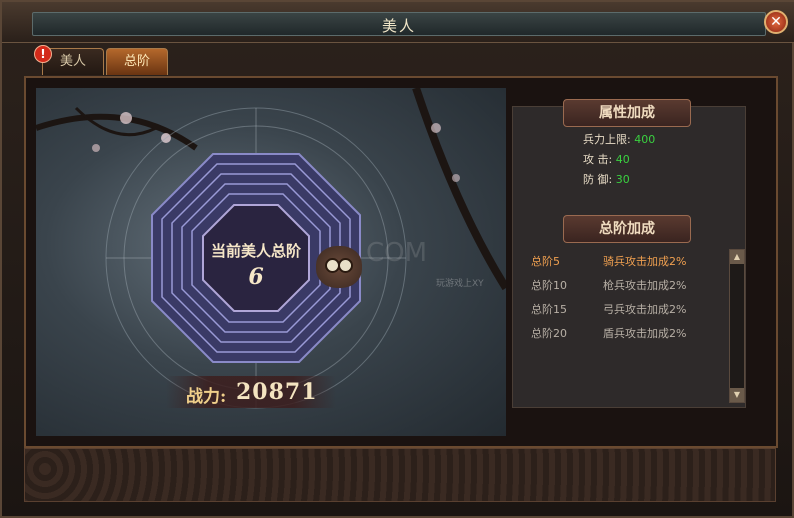  Describe the element at coordinates (137, 61) in the screenshot. I see `tab-rank: 总阶` at that location.